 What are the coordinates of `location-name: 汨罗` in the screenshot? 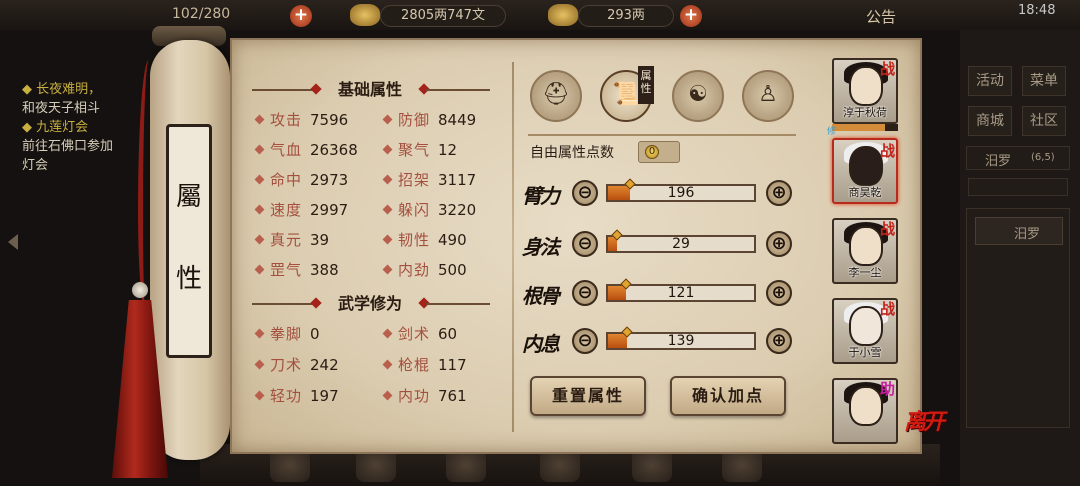 It's located at (998, 161).